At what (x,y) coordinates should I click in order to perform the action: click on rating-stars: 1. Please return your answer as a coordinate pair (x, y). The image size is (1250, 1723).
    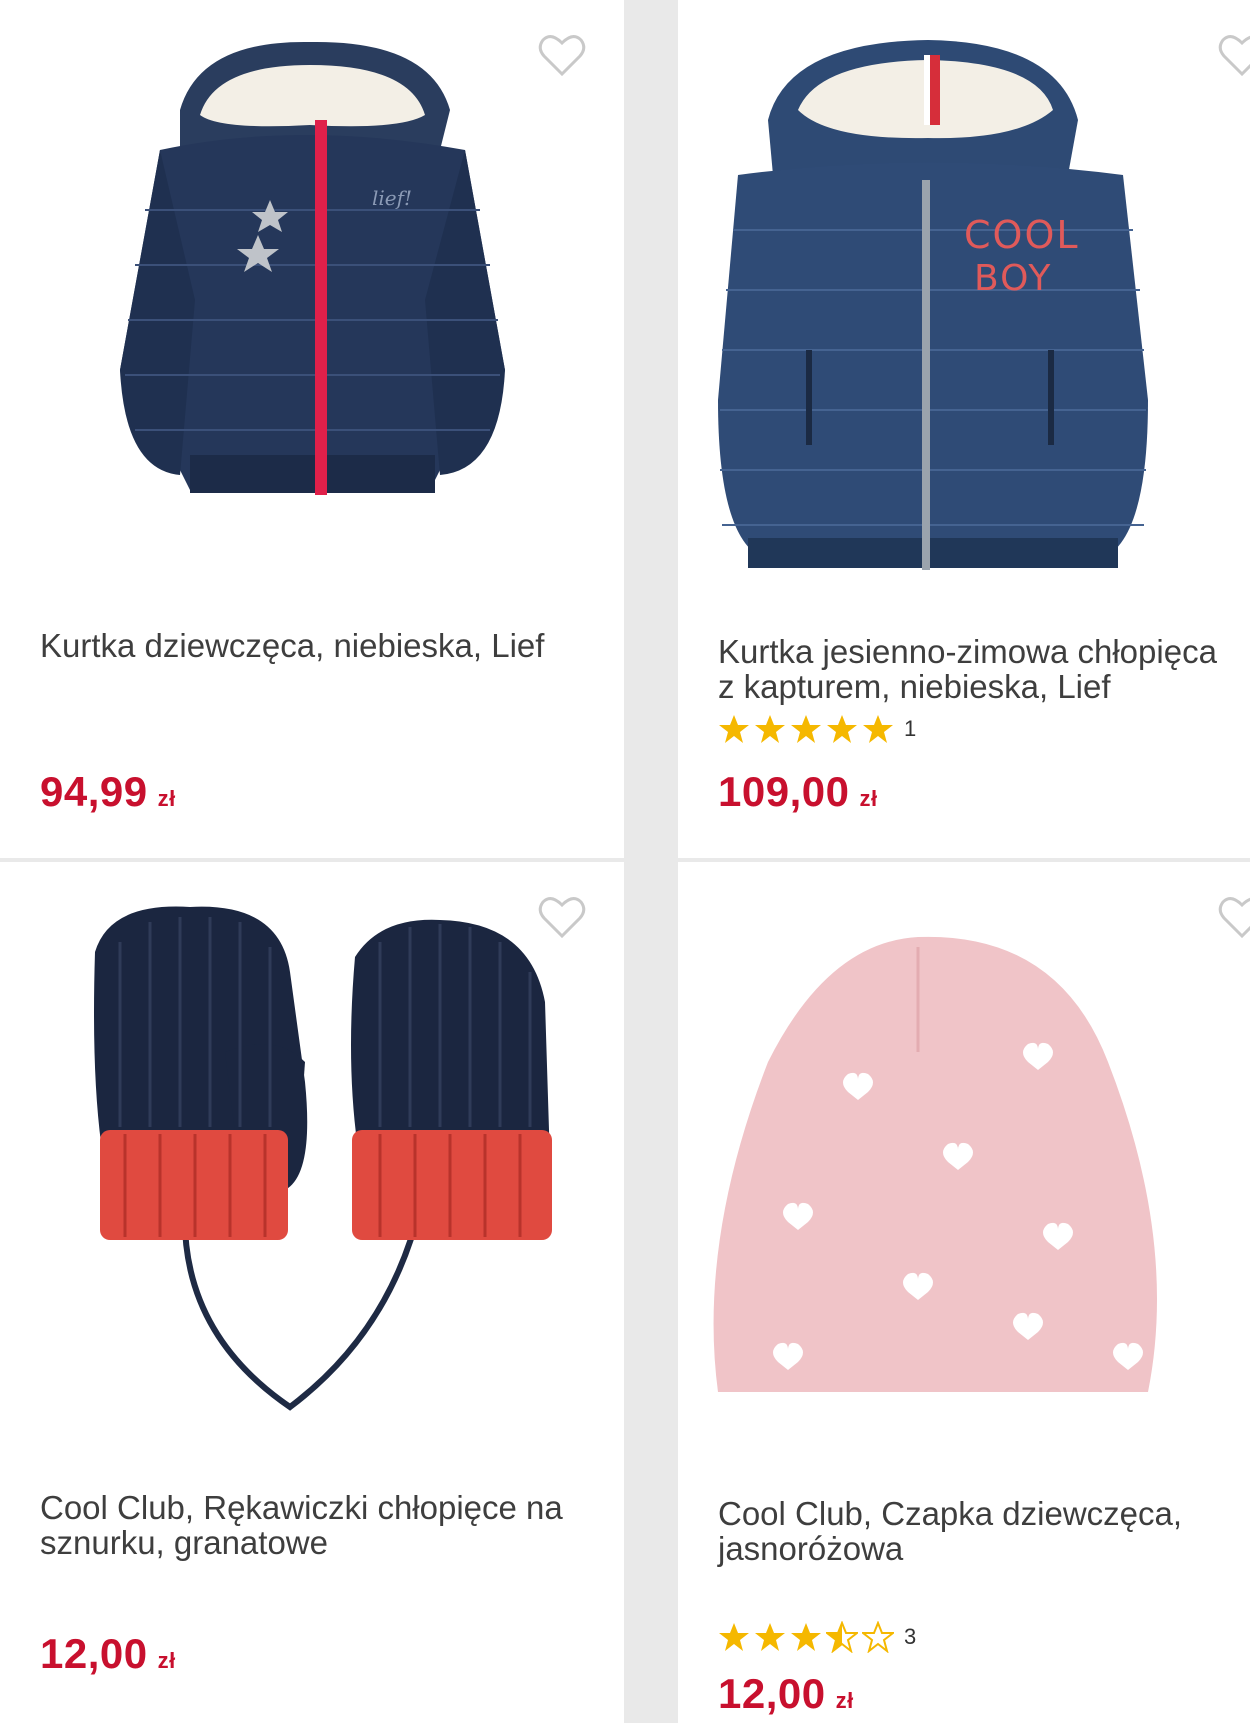
    Looking at the image, I should click on (817, 729).